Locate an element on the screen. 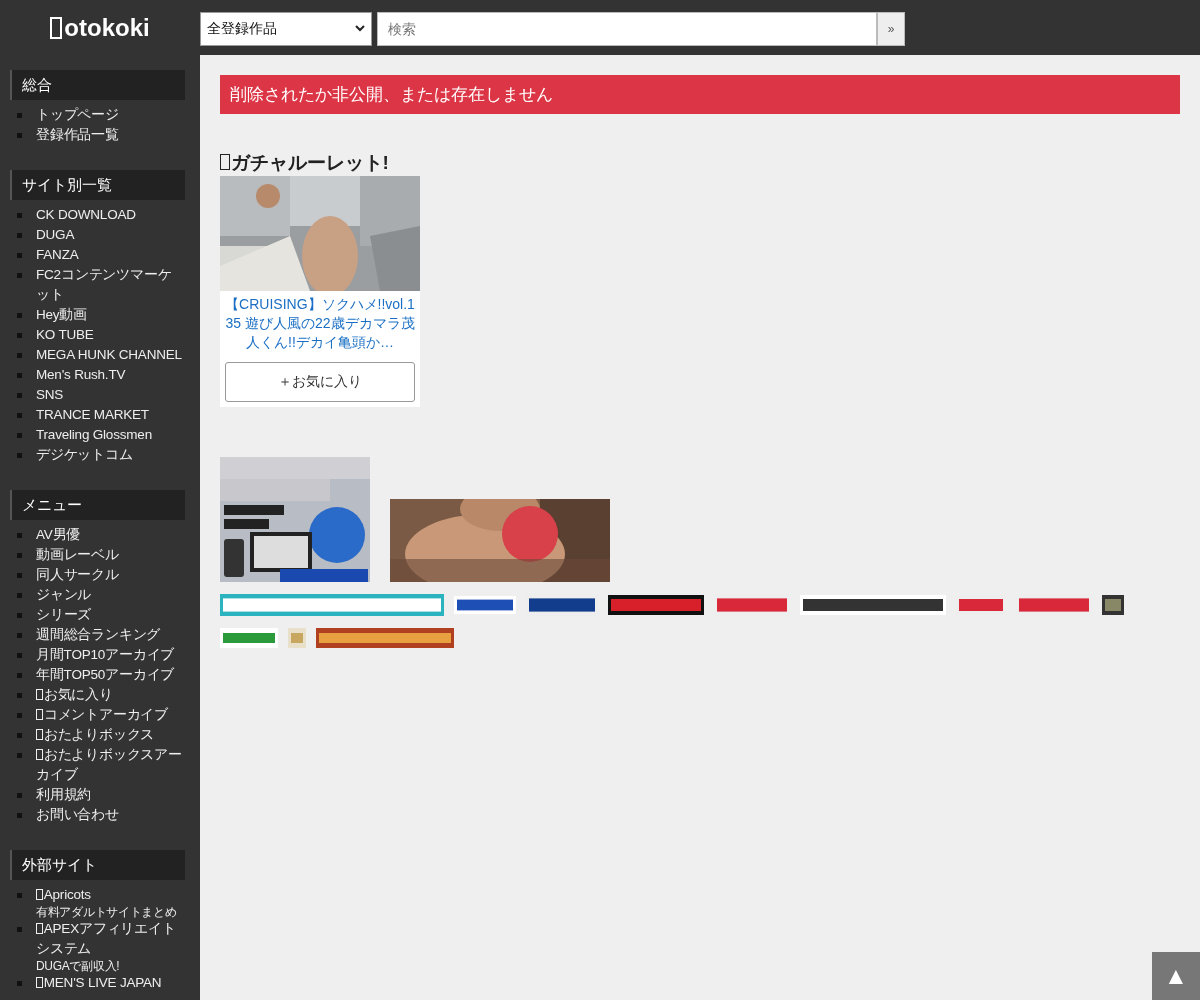 This screenshot has width=1200, height=1000. sidebar-link: コメントアーカイブ is located at coordinates (110, 715).